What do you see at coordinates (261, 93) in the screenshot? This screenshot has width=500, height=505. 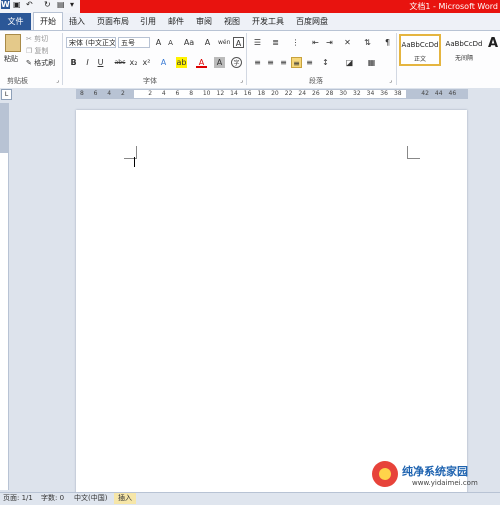 I see `ruler-tick-label: 18` at bounding box center [261, 93].